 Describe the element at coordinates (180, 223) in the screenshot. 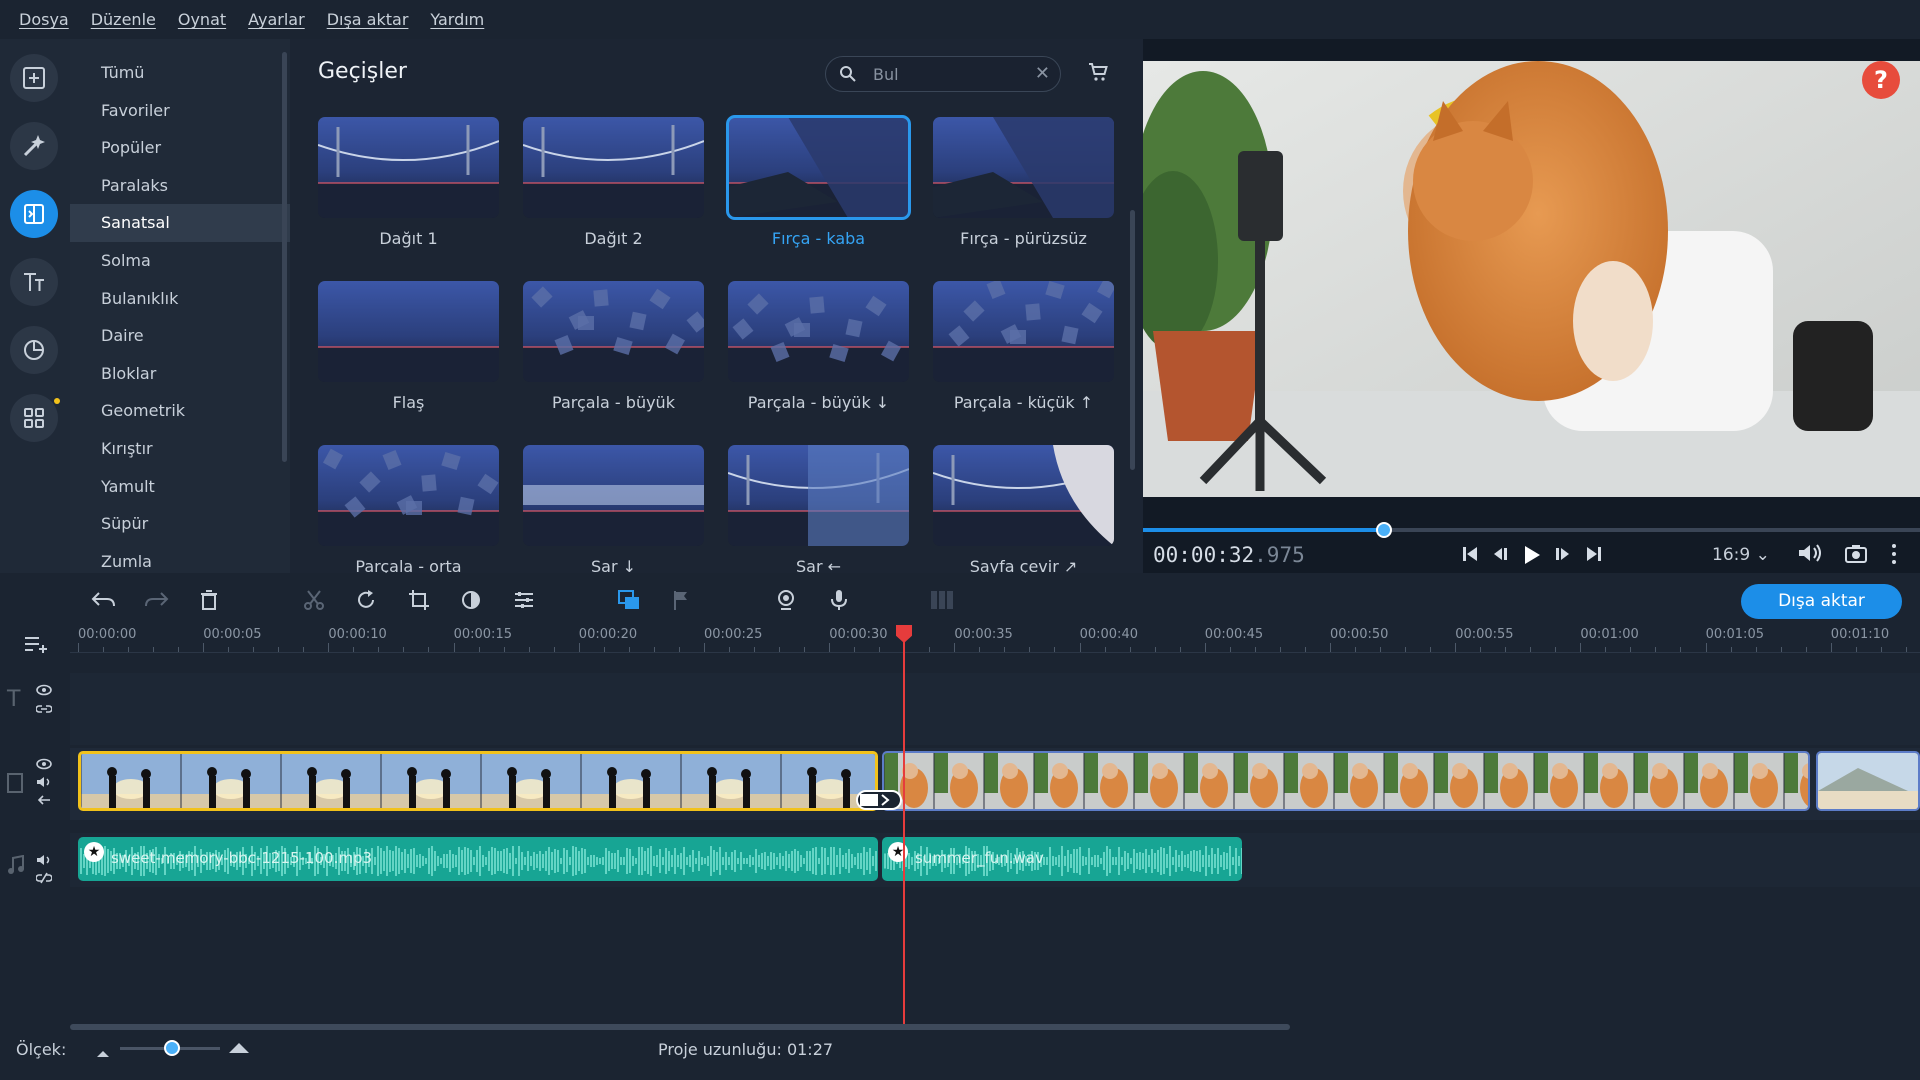

I see `category-item: Sanatsal` at that location.